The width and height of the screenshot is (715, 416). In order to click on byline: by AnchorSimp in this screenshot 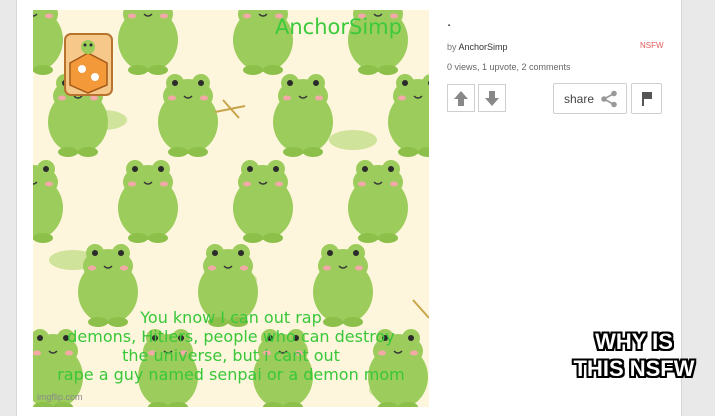, I will do `click(477, 47)`.